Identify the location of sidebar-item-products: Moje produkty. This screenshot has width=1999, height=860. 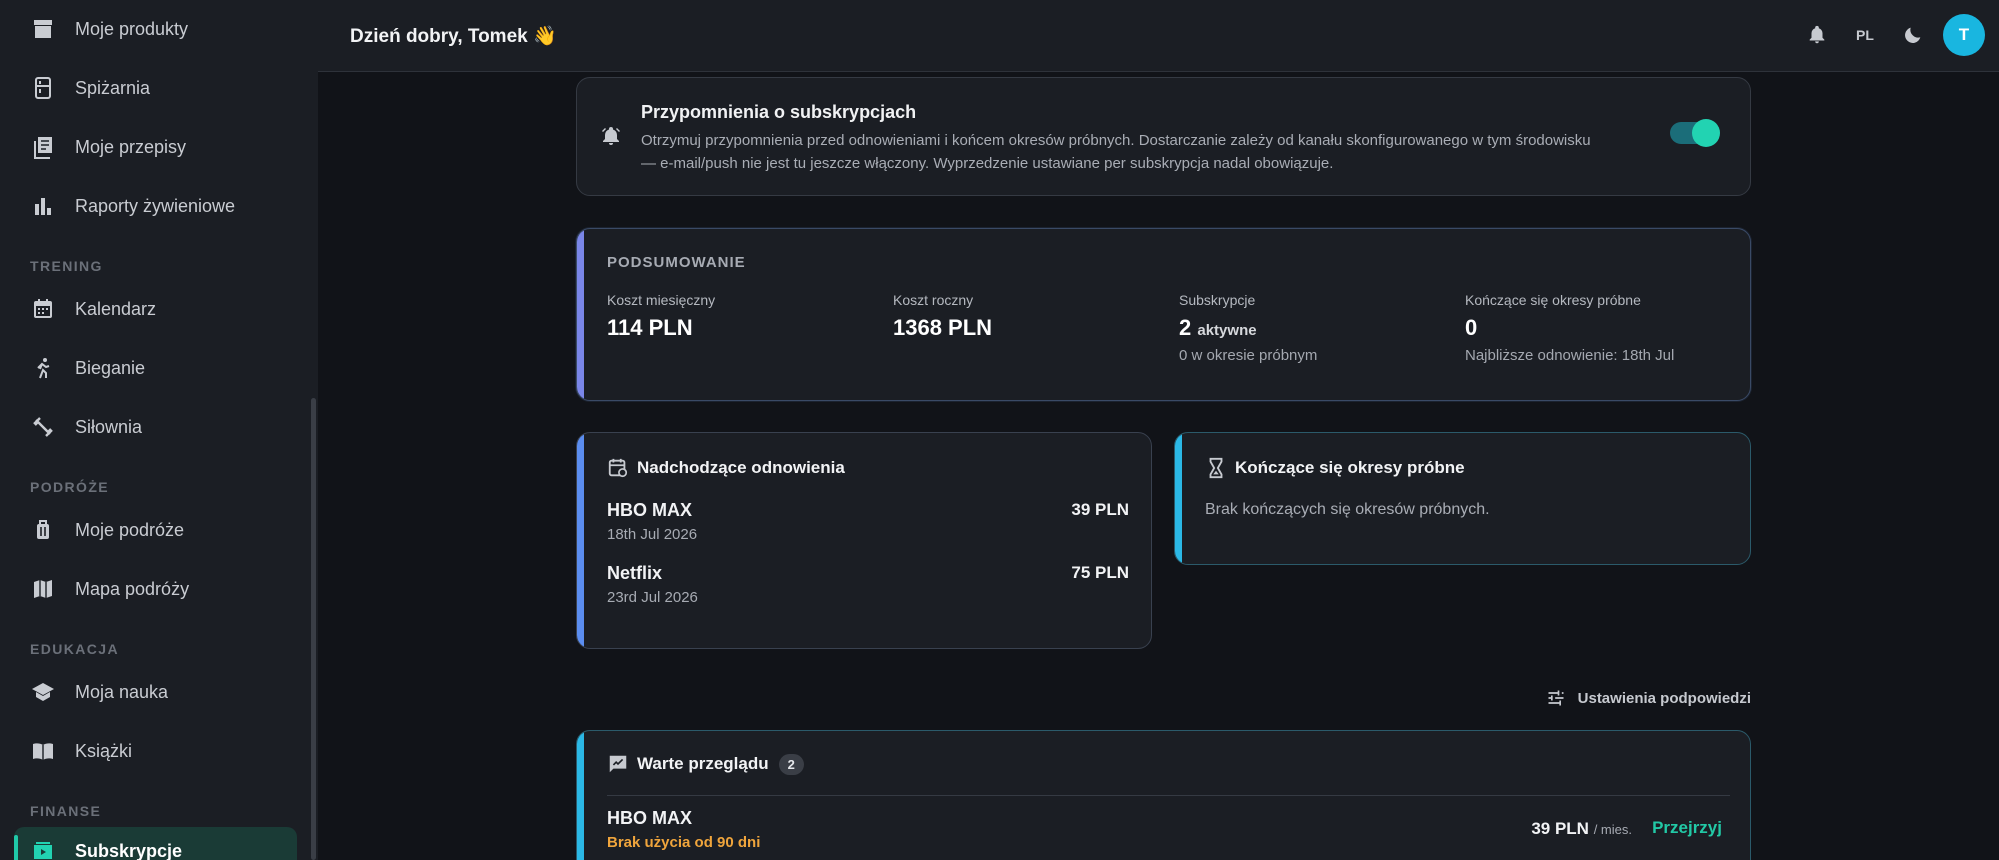
(155, 29).